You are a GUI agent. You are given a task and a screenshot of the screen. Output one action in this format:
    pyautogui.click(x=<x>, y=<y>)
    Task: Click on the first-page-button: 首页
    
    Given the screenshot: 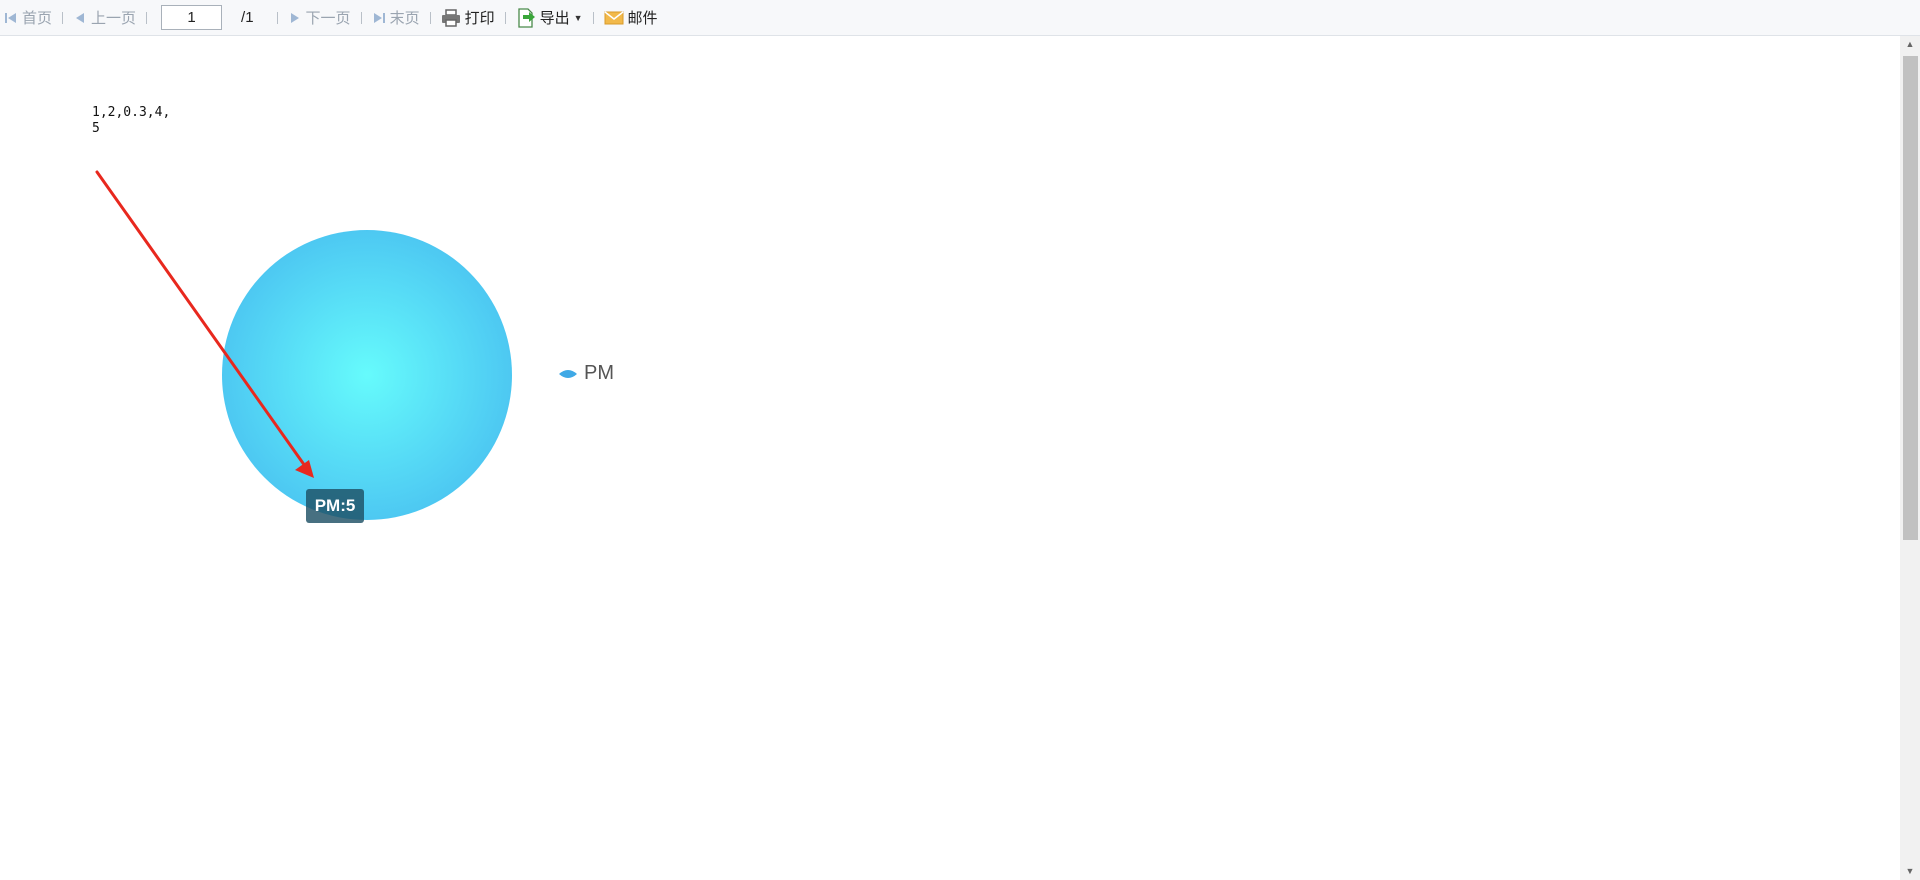 What is the action you would take?
    pyautogui.click(x=28, y=18)
    